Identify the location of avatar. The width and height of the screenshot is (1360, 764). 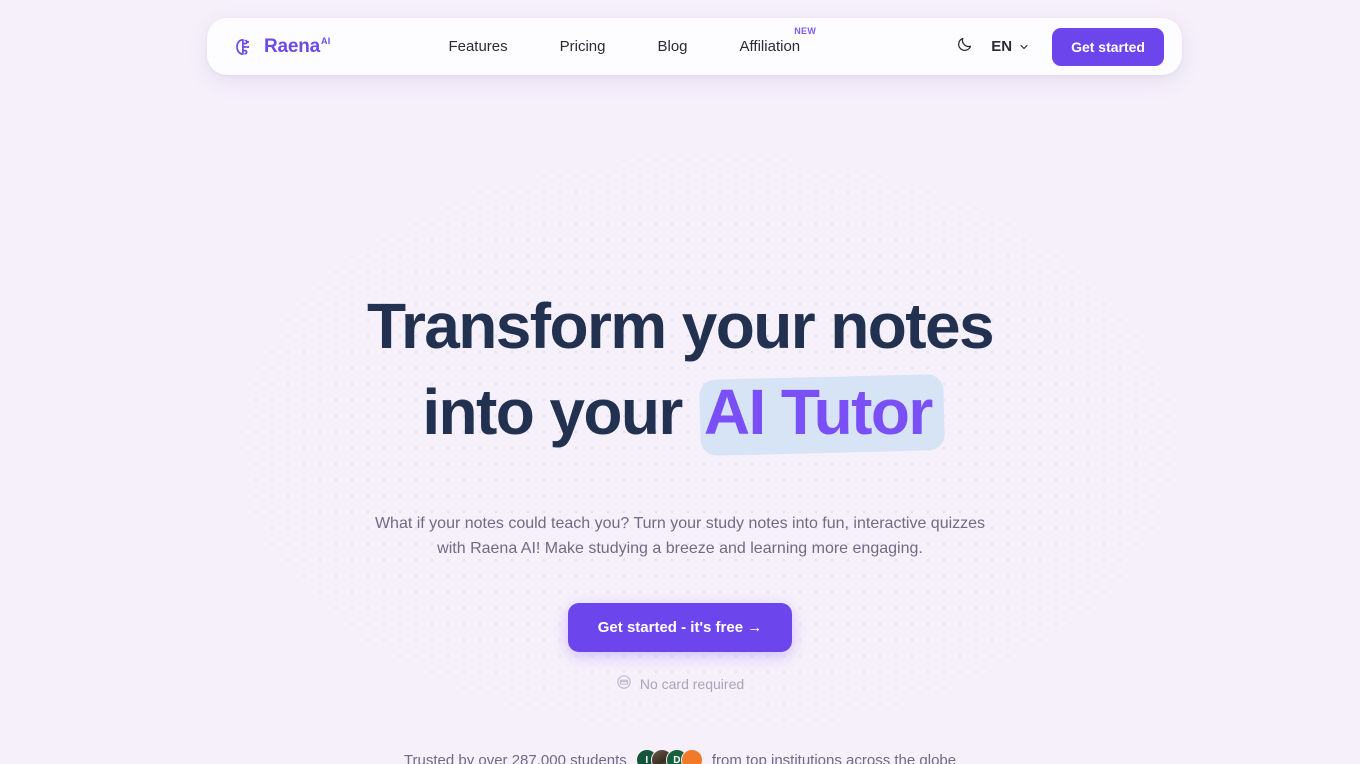
(691, 756).